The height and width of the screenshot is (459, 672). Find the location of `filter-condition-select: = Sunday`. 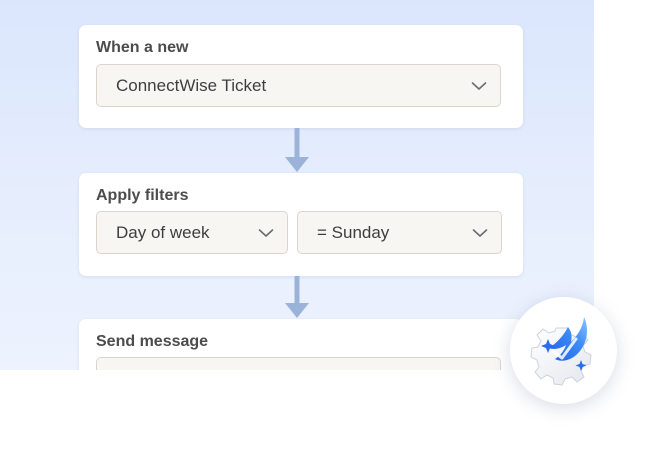

filter-condition-select: = Sunday is located at coordinates (399, 232).